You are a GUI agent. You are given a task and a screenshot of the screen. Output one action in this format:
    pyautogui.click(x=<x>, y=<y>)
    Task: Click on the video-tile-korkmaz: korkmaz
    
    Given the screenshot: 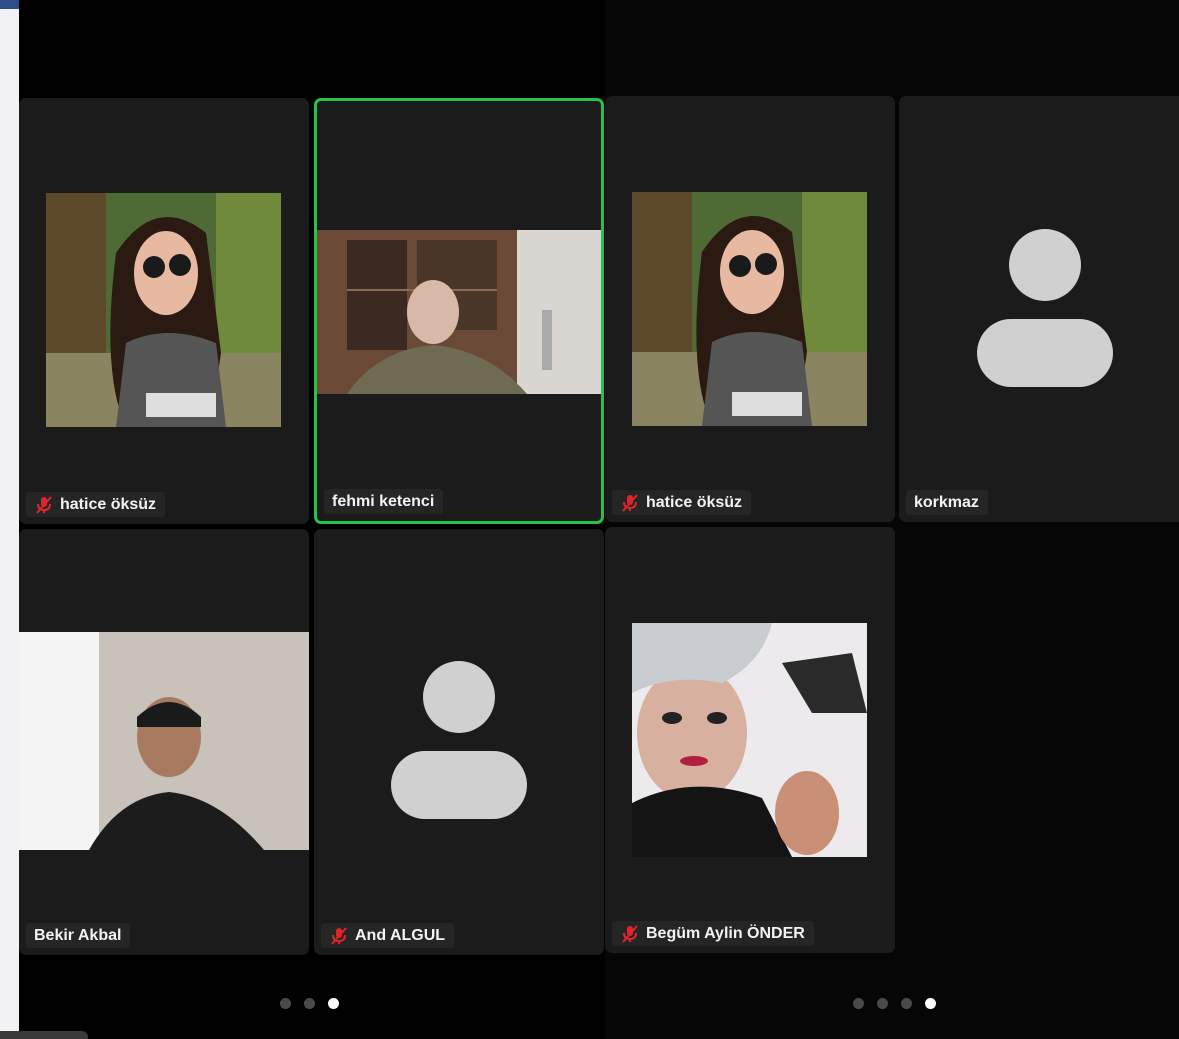 What is the action you would take?
    pyautogui.click(x=1039, y=309)
    